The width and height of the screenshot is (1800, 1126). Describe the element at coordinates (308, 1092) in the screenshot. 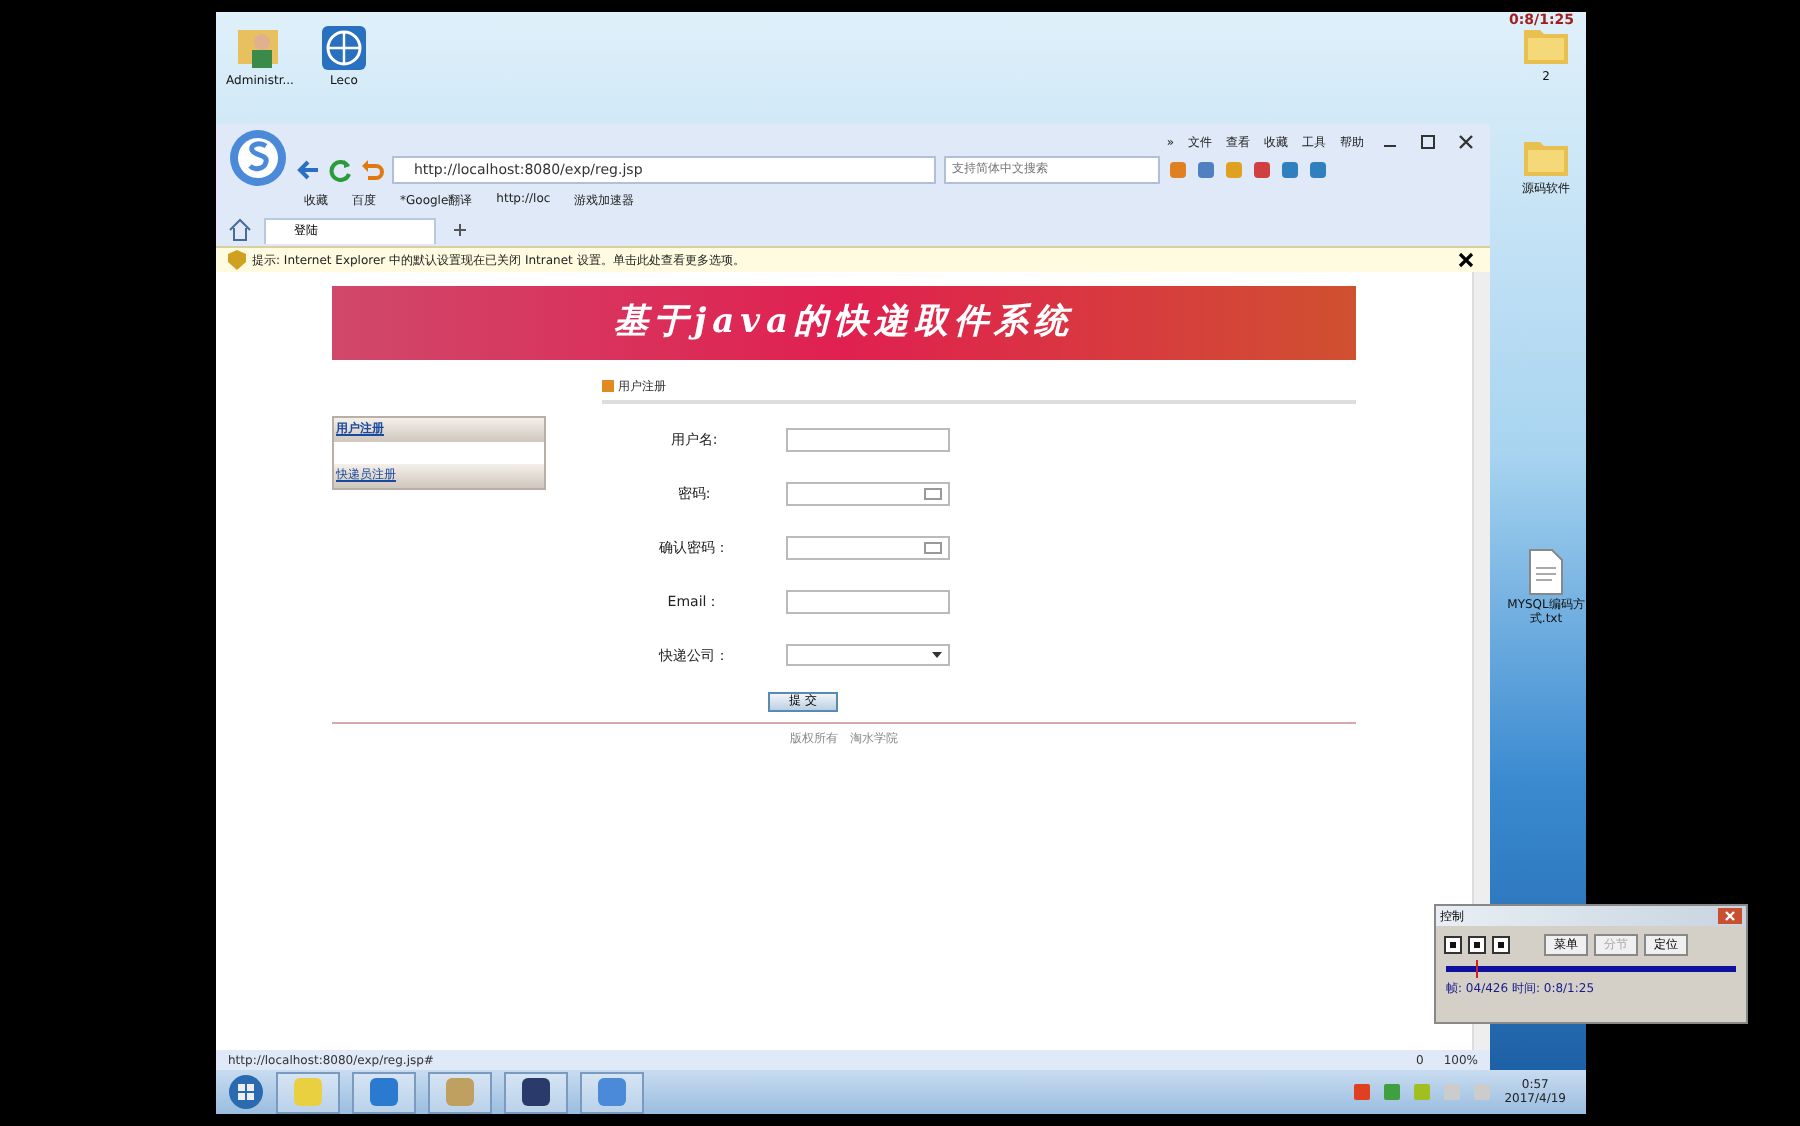

I see `folder-icon` at that location.